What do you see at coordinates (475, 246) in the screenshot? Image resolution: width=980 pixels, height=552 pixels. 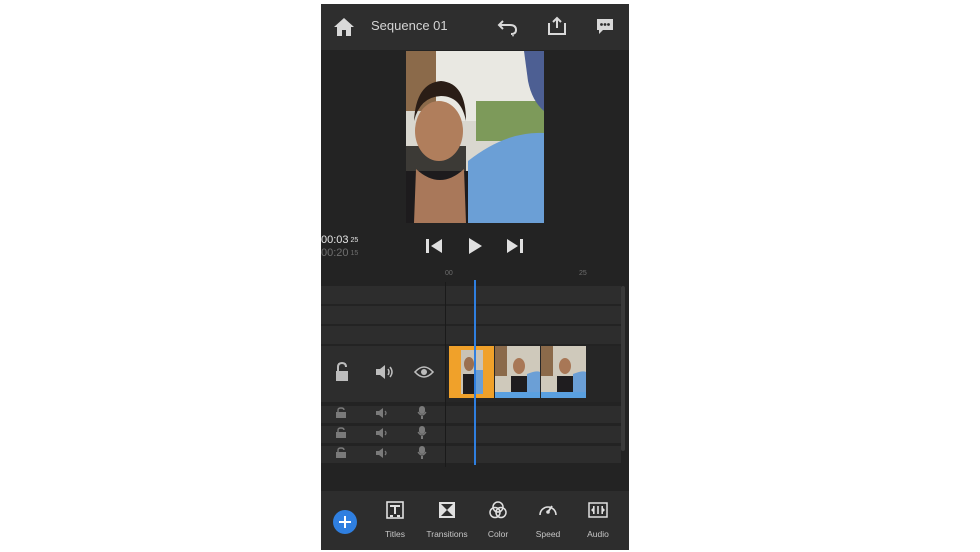 I see `play-icon` at bounding box center [475, 246].